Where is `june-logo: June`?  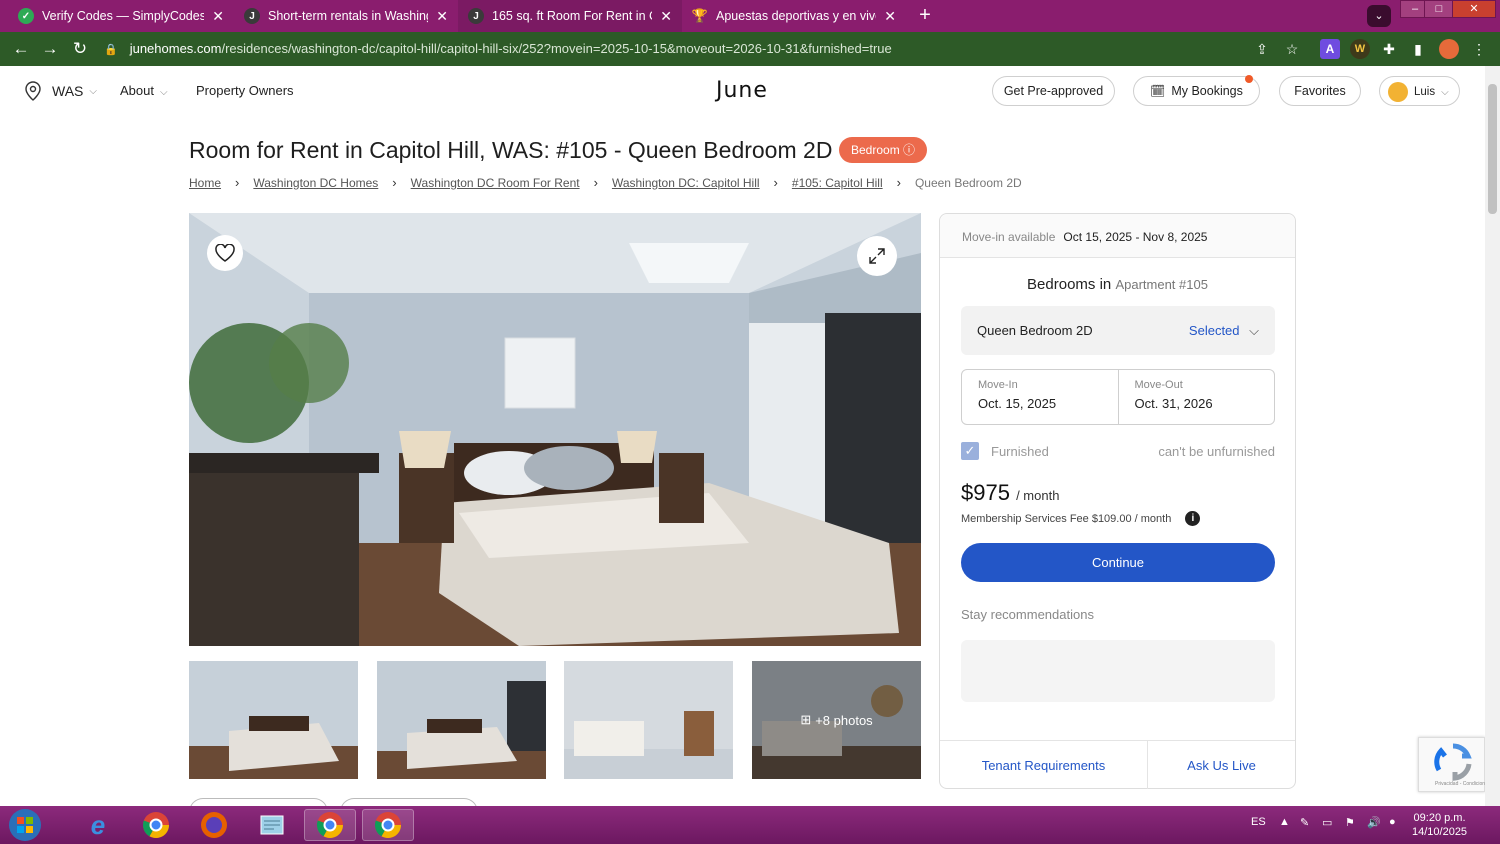 june-logo: June is located at coordinates (742, 90).